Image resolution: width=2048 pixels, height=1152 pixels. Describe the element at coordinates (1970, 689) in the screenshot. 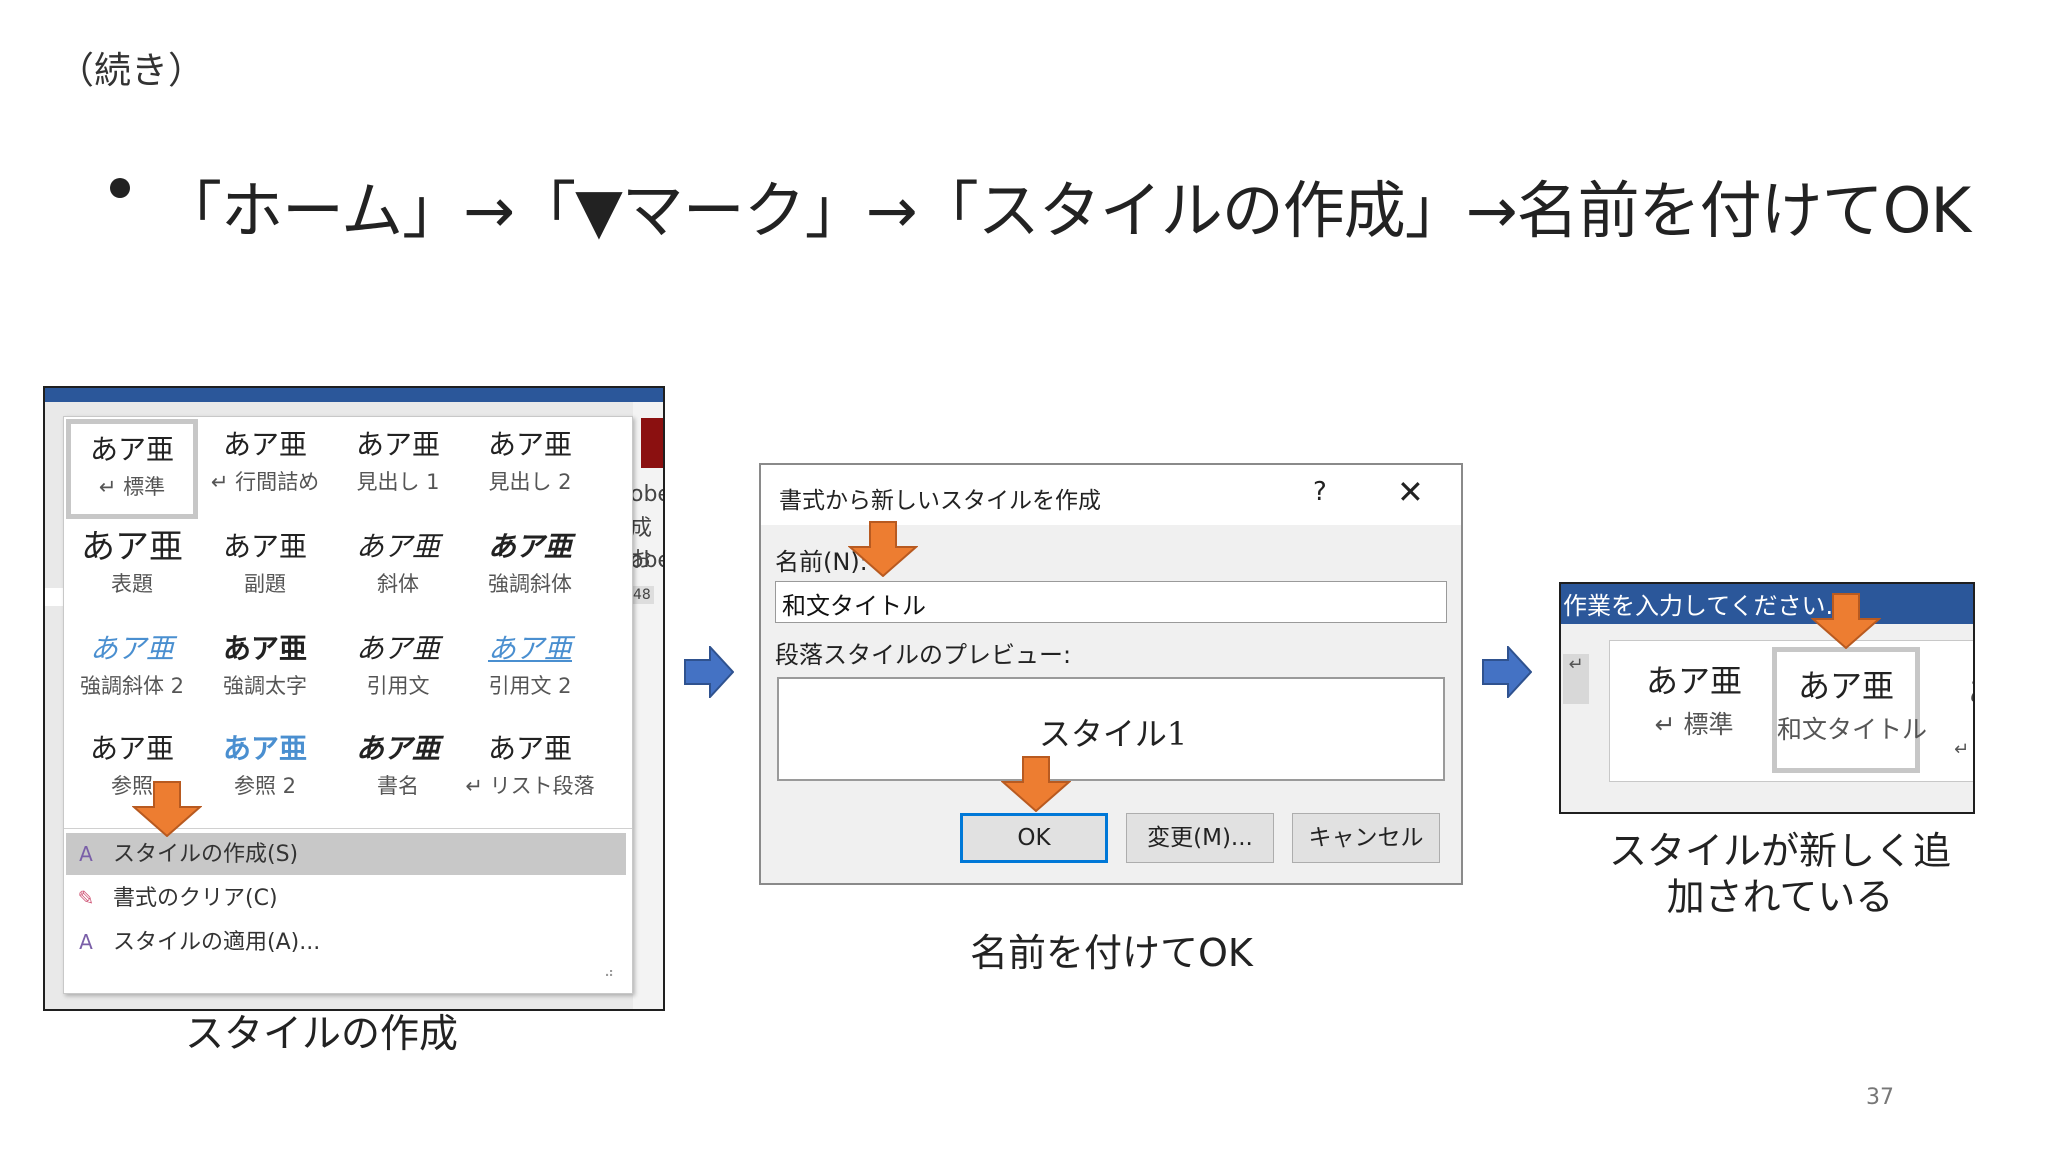

I see `truncated-style-preview: あ` at that location.